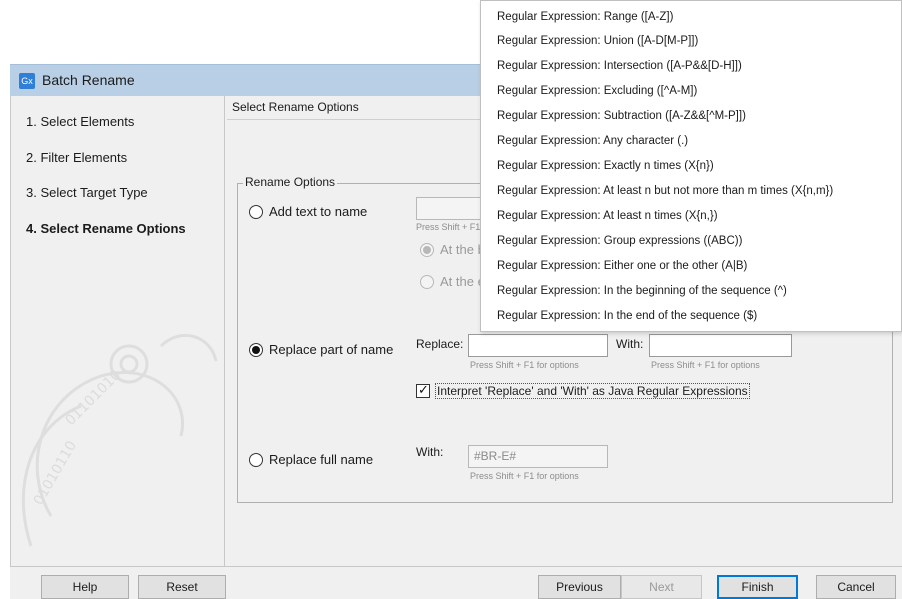 The image size is (902, 599). I want to click on finish-button: Finish, so click(757, 587).